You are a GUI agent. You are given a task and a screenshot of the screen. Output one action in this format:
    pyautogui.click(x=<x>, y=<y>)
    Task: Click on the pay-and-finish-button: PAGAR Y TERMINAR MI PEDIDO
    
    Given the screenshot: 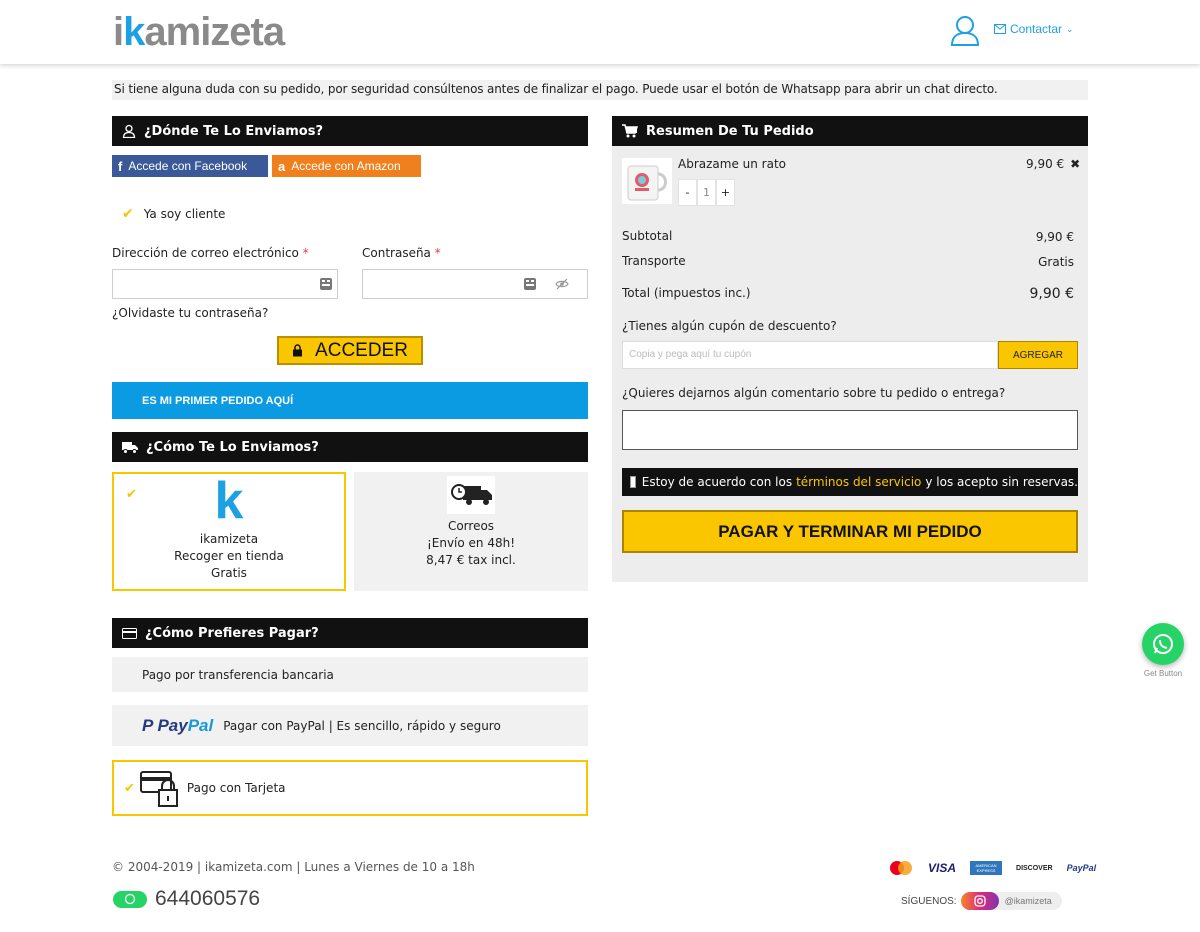 What is the action you would take?
    pyautogui.click(x=850, y=531)
    